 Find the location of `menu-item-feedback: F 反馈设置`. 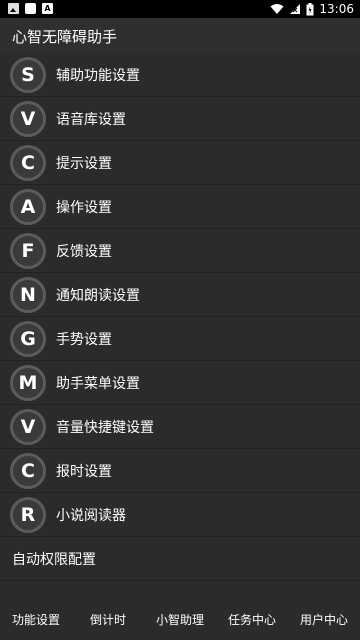

menu-item-feedback: F 反馈设置 is located at coordinates (180, 251).